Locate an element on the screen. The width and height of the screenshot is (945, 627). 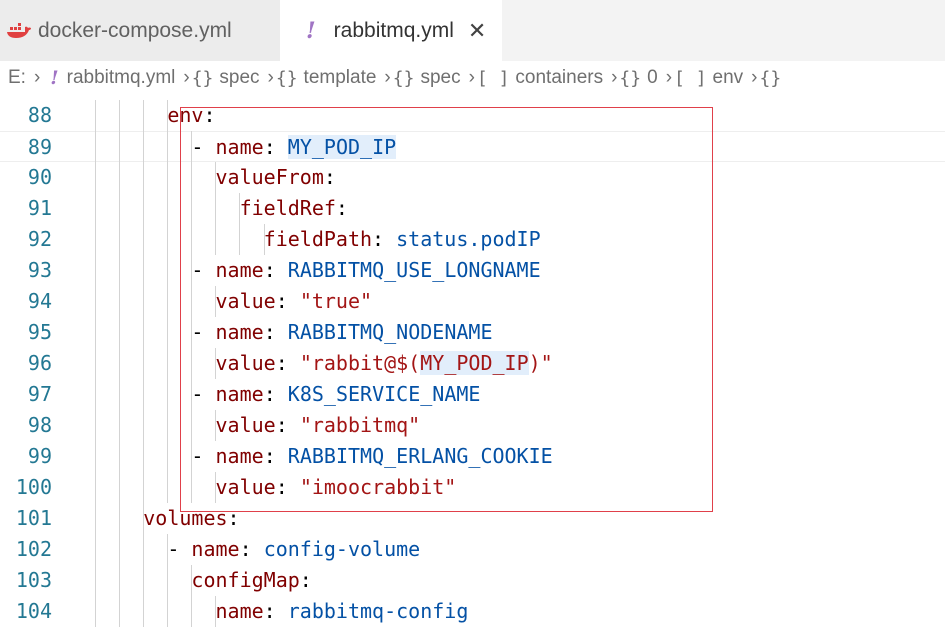
yaml-value: RABBITMQ_USE_LONGNAME is located at coordinates (414, 270).